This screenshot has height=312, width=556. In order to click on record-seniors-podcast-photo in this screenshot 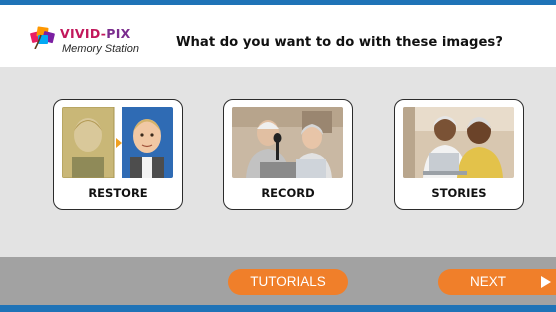, I will do `click(287, 142)`.